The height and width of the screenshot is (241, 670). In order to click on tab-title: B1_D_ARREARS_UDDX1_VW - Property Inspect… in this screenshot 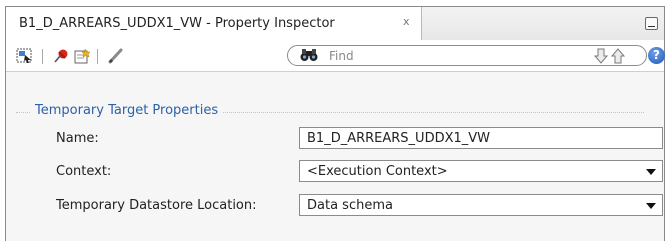, I will do `click(177, 23)`.